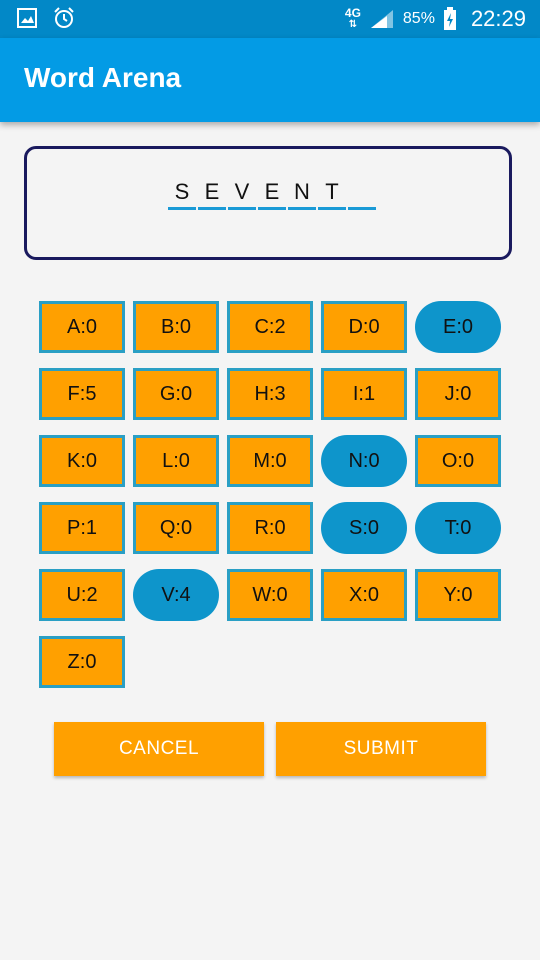 The width and height of the screenshot is (540, 960). I want to click on key-g: G:0, so click(176, 394).